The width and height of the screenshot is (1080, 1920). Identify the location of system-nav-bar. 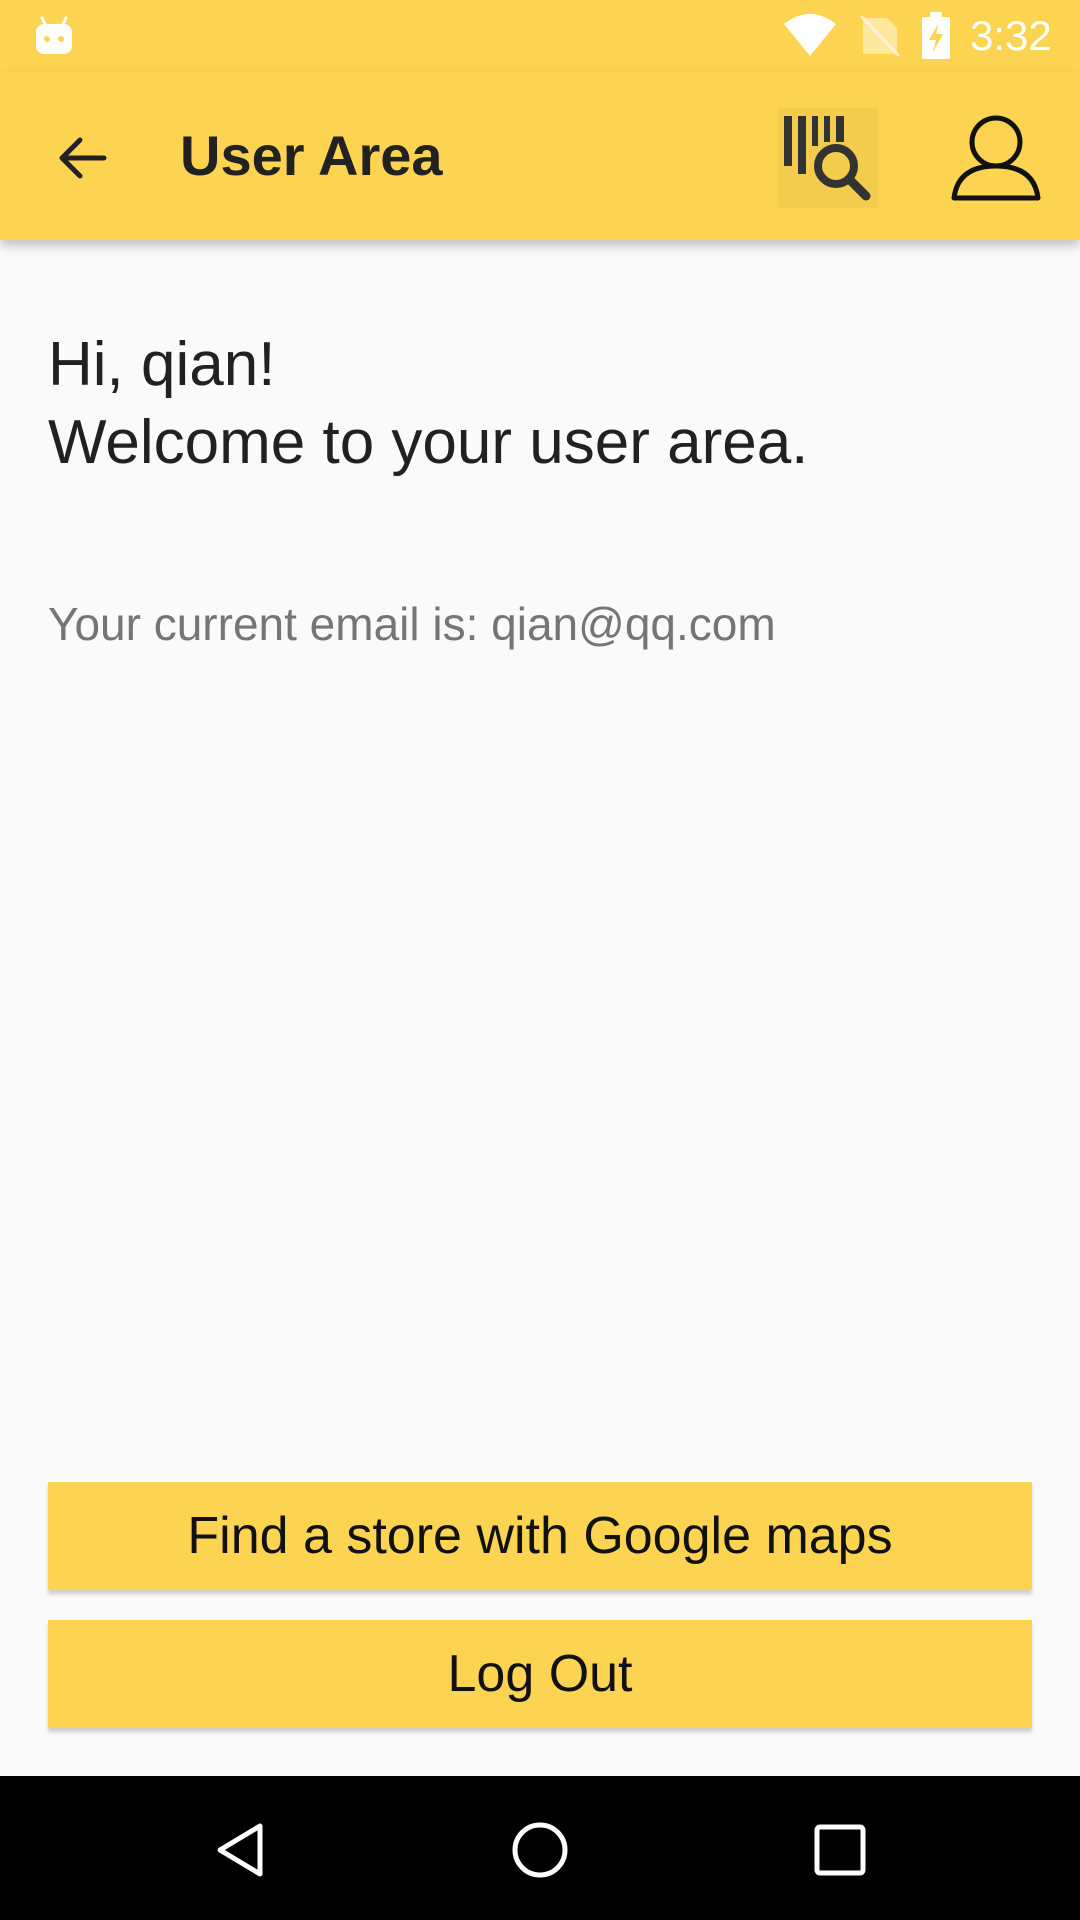
(540, 1848).